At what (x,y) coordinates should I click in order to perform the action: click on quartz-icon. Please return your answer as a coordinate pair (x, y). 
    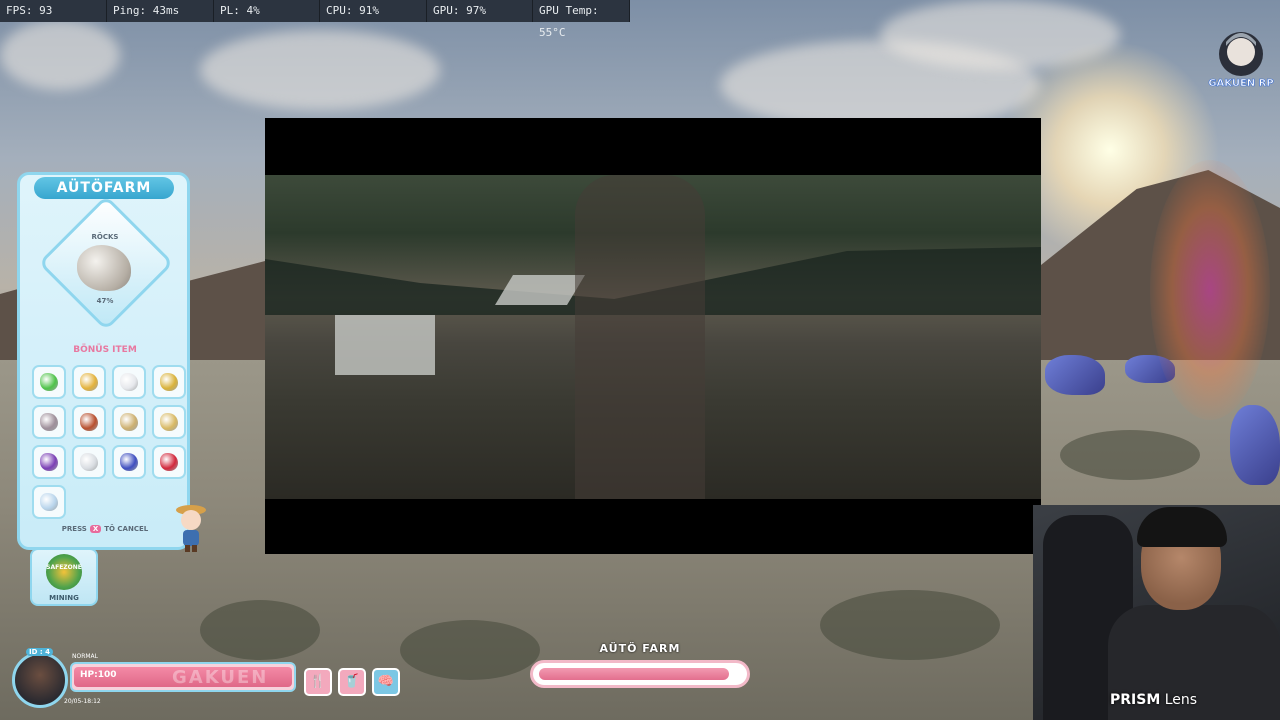
    Looking at the image, I should click on (89, 462).